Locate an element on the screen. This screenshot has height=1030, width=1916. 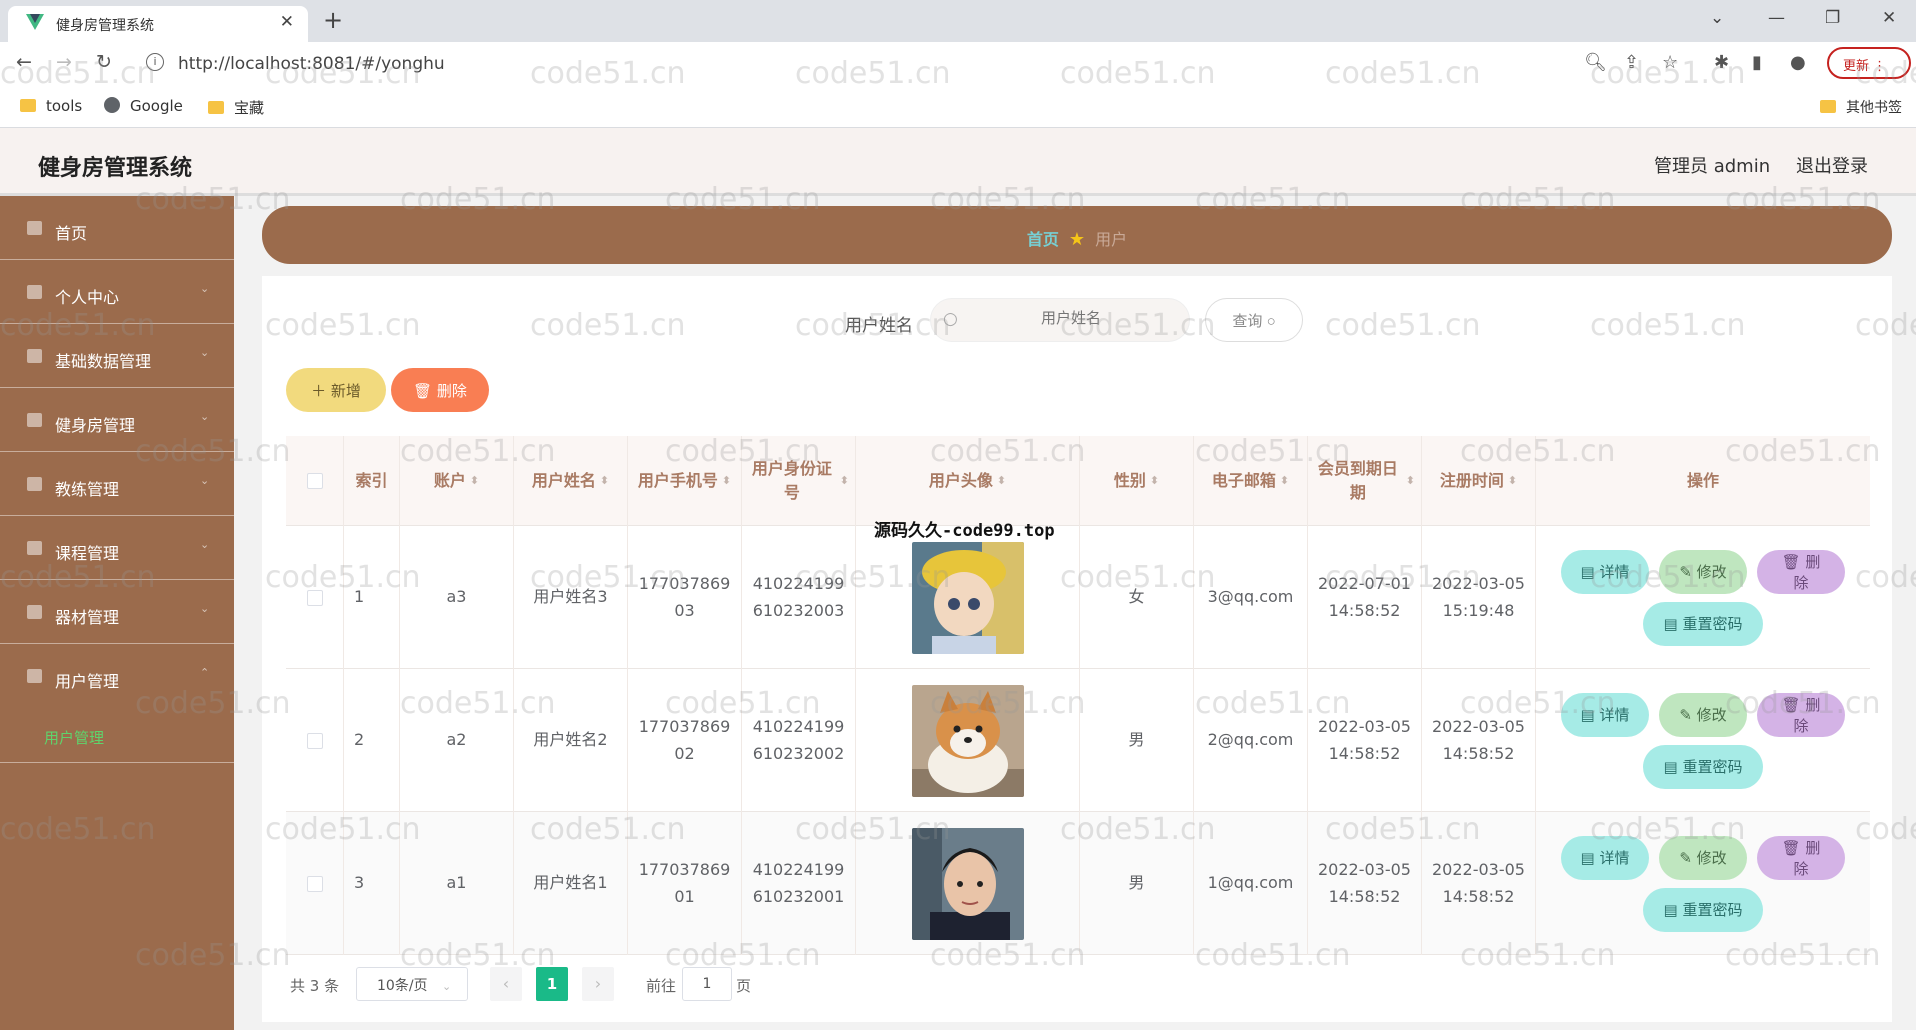
extensions-icon: ✱ is located at coordinates (1721, 62).